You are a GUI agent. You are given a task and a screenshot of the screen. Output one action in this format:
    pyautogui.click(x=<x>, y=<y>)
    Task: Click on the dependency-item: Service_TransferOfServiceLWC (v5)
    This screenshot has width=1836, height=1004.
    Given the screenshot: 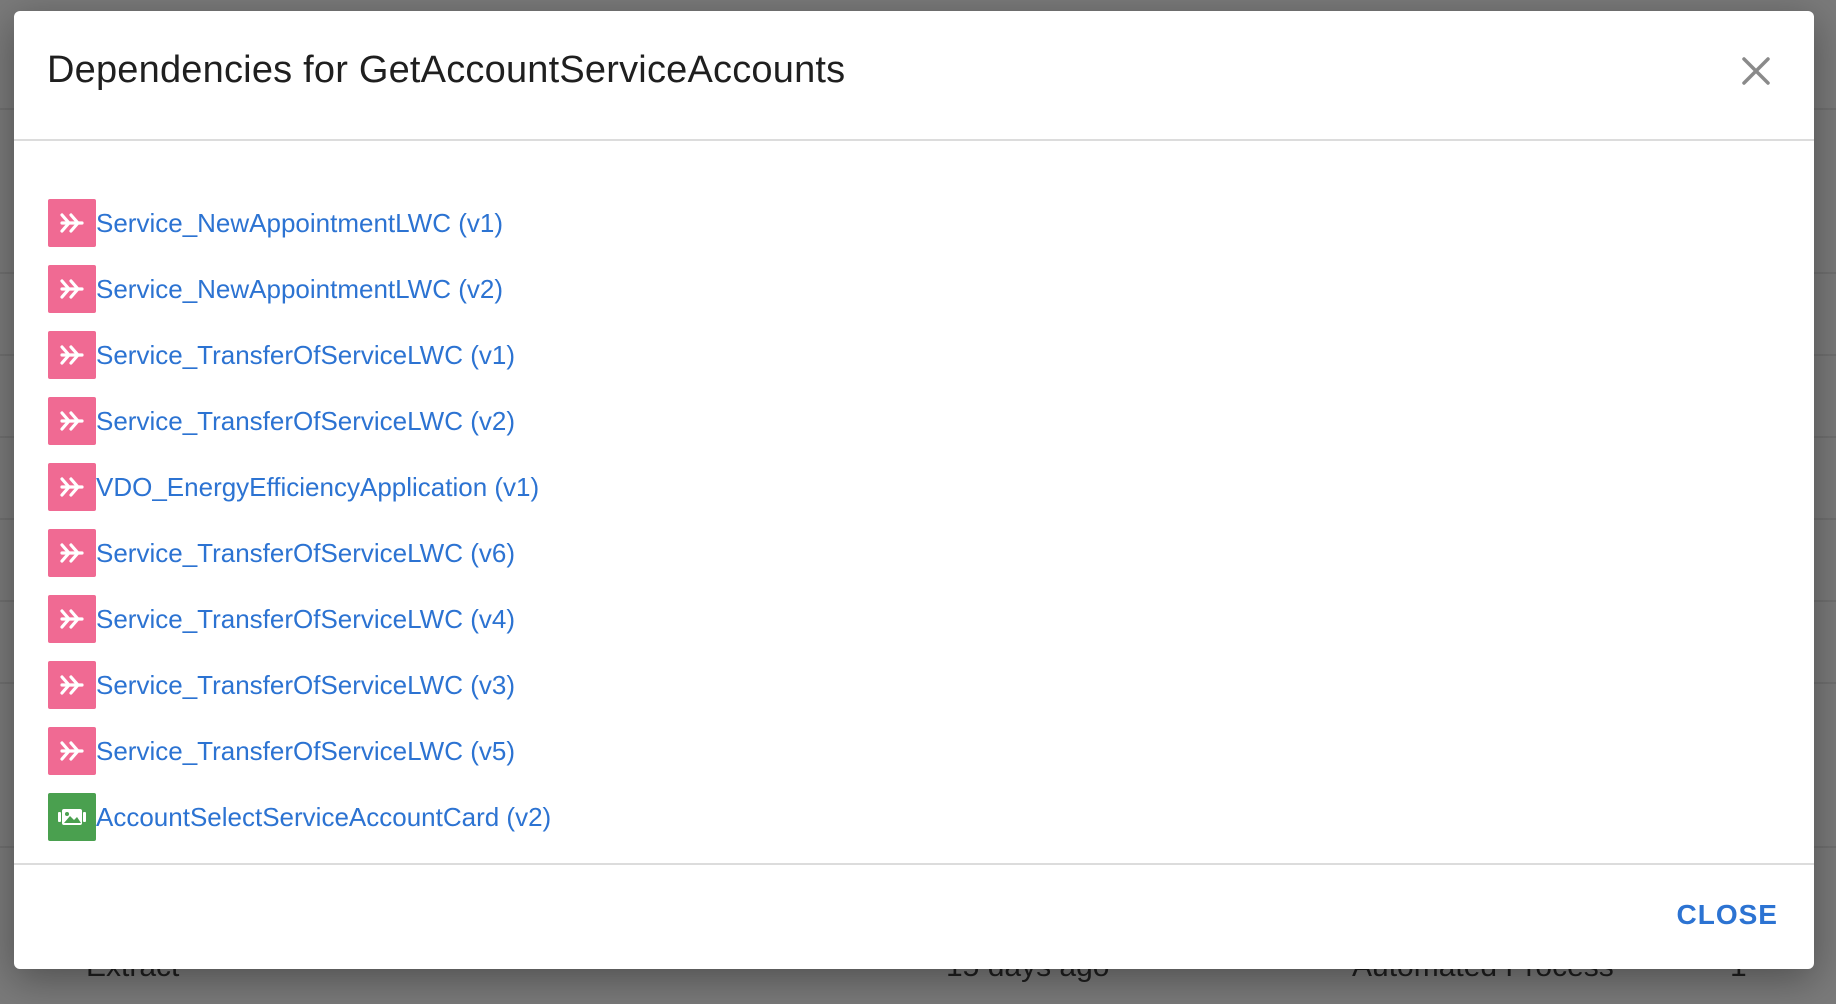 What is the action you would take?
    pyautogui.click(x=299, y=751)
    